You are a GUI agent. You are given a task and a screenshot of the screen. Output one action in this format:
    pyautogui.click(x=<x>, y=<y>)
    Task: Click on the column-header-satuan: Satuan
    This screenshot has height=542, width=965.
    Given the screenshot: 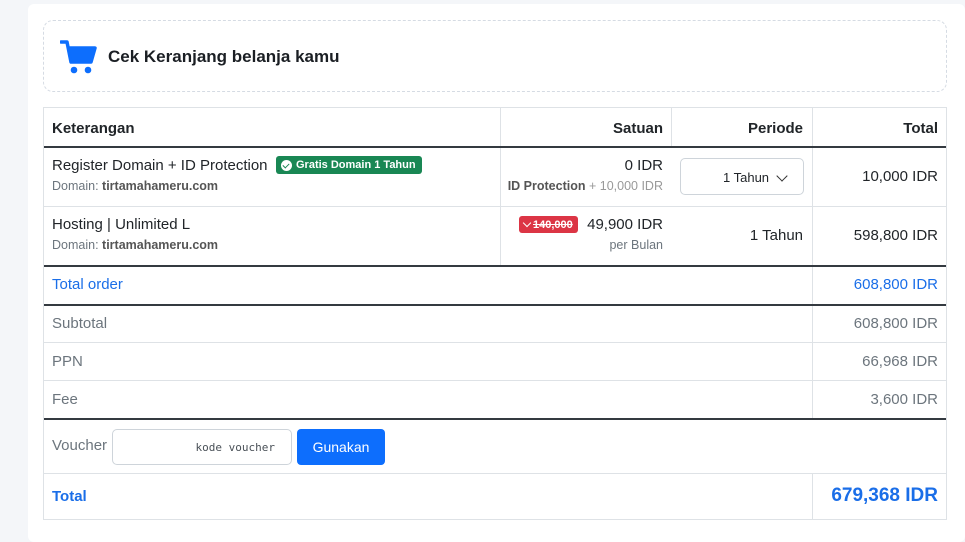 What is the action you would take?
    pyautogui.click(x=637, y=128)
    